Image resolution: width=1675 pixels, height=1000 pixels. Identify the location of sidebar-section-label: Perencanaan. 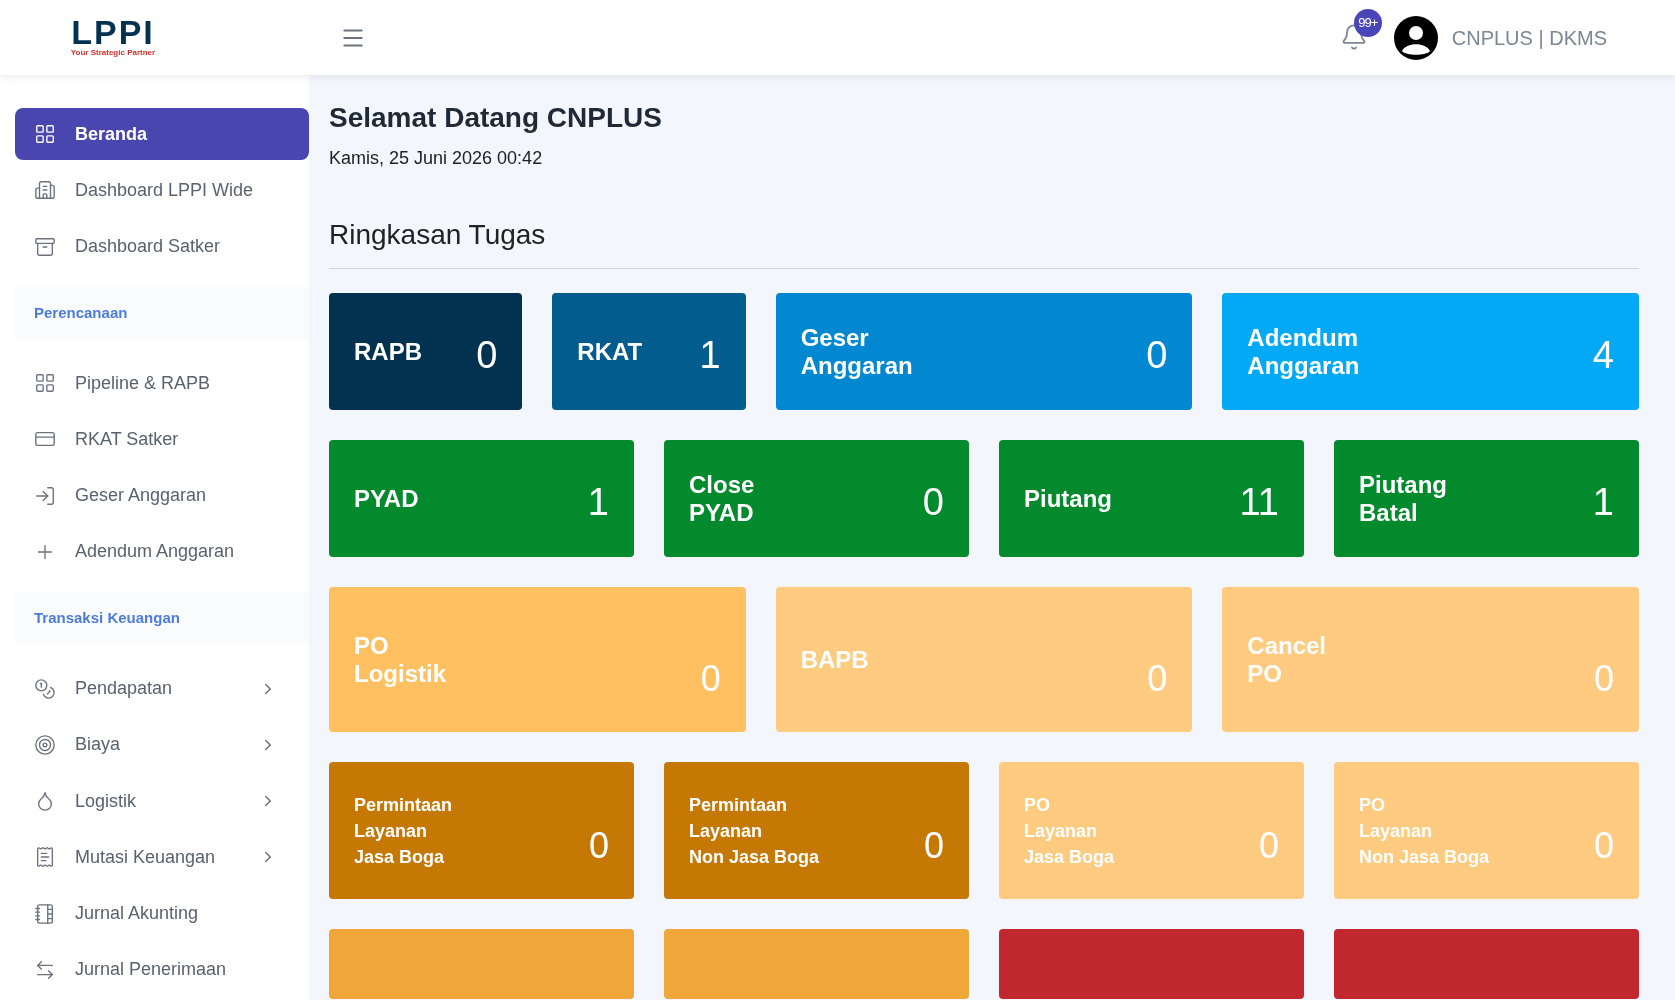
(81, 312).